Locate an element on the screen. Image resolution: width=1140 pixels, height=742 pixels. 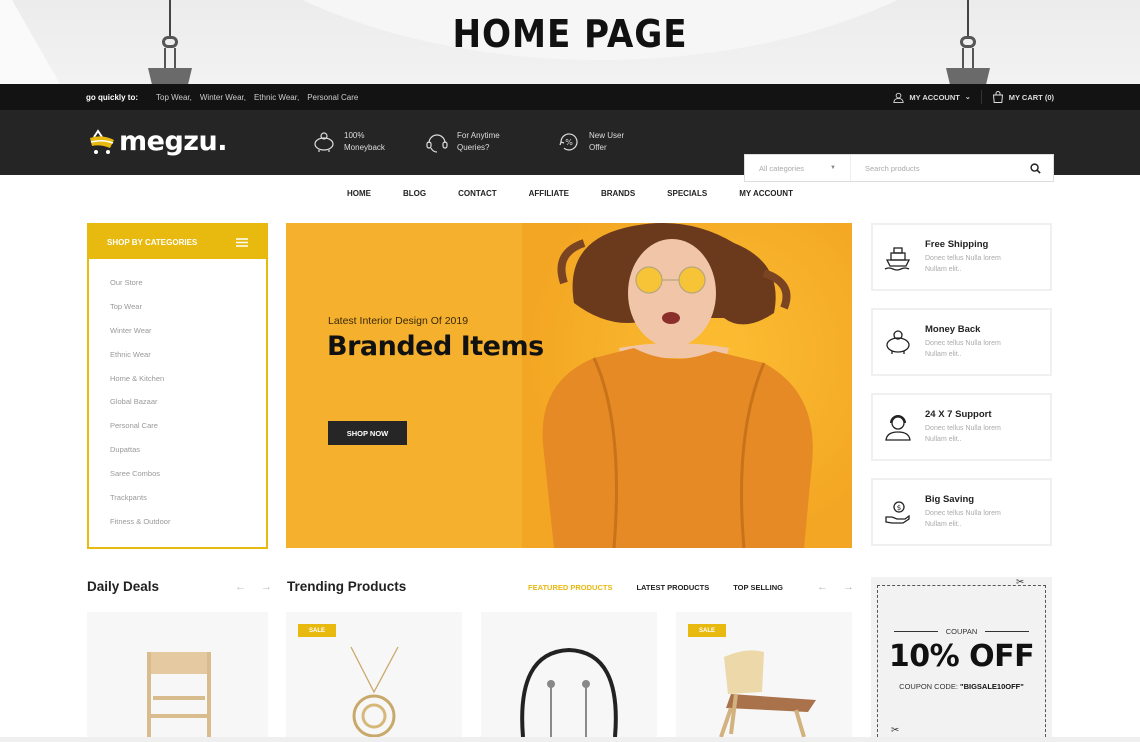
quick-link: Personal Care is located at coordinates (332, 97).